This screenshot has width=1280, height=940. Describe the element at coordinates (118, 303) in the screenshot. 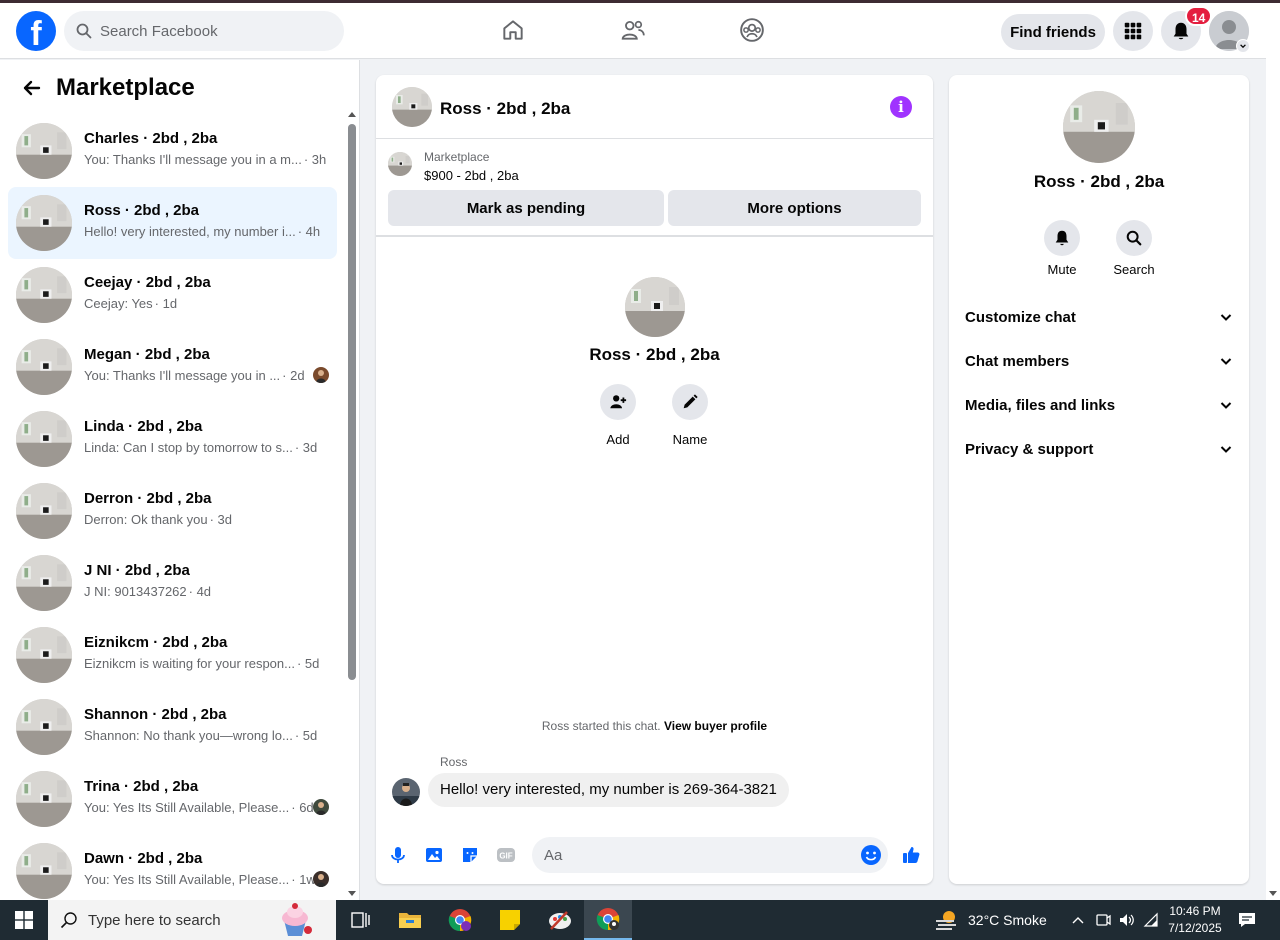

I see `conversation-preview: Ceejay: Yes` at that location.